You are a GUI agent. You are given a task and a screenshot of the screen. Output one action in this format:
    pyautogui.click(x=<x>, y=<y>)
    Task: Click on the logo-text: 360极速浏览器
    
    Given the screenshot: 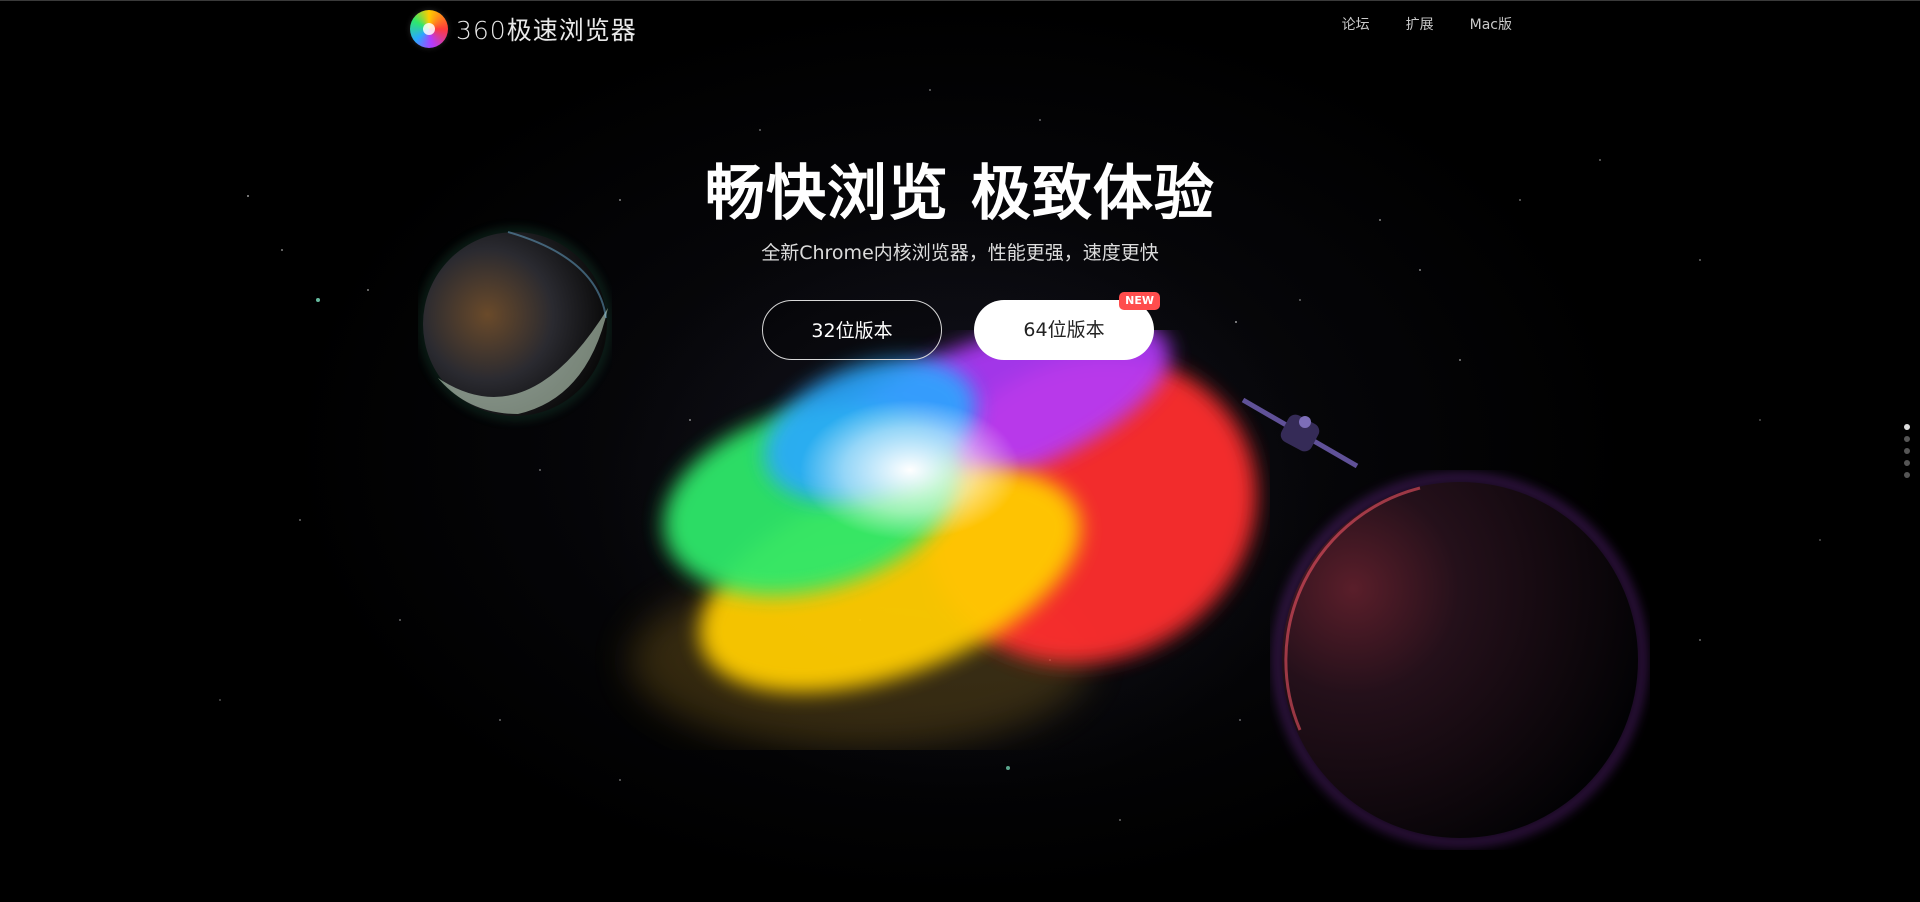 What is the action you would take?
    pyautogui.click(x=546, y=30)
    